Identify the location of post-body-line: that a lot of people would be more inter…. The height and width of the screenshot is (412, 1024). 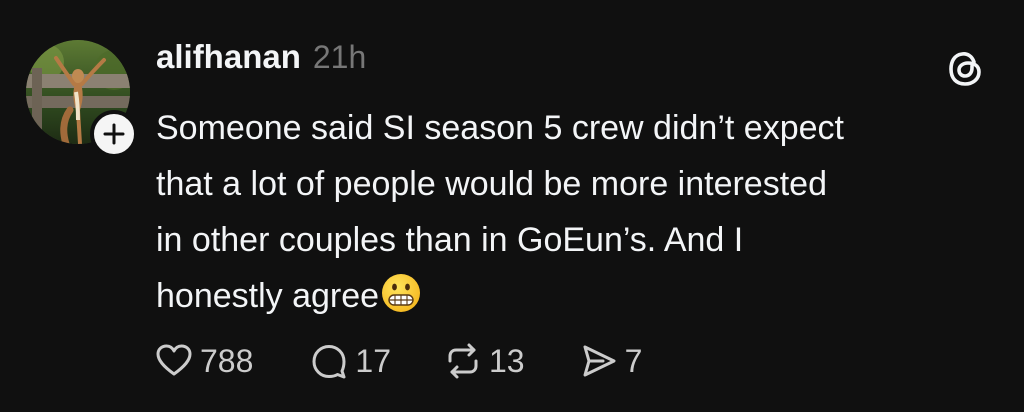
(491, 184).